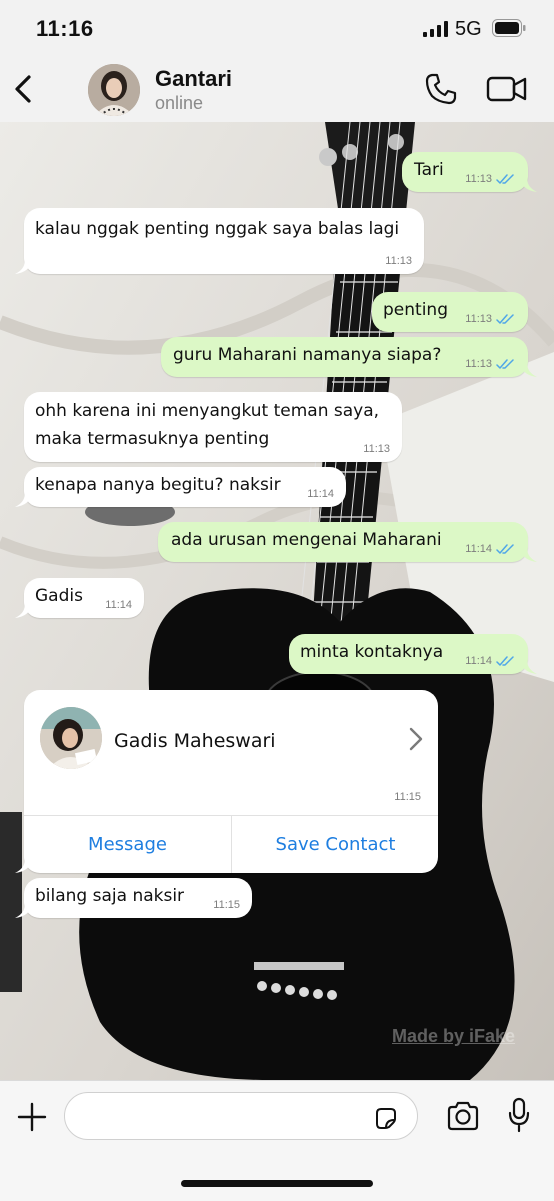 This screenshot has height=1201, width=554. Describe the element at coordinates (435, 29) in the screenshot. I see `signal-icon` at that location.